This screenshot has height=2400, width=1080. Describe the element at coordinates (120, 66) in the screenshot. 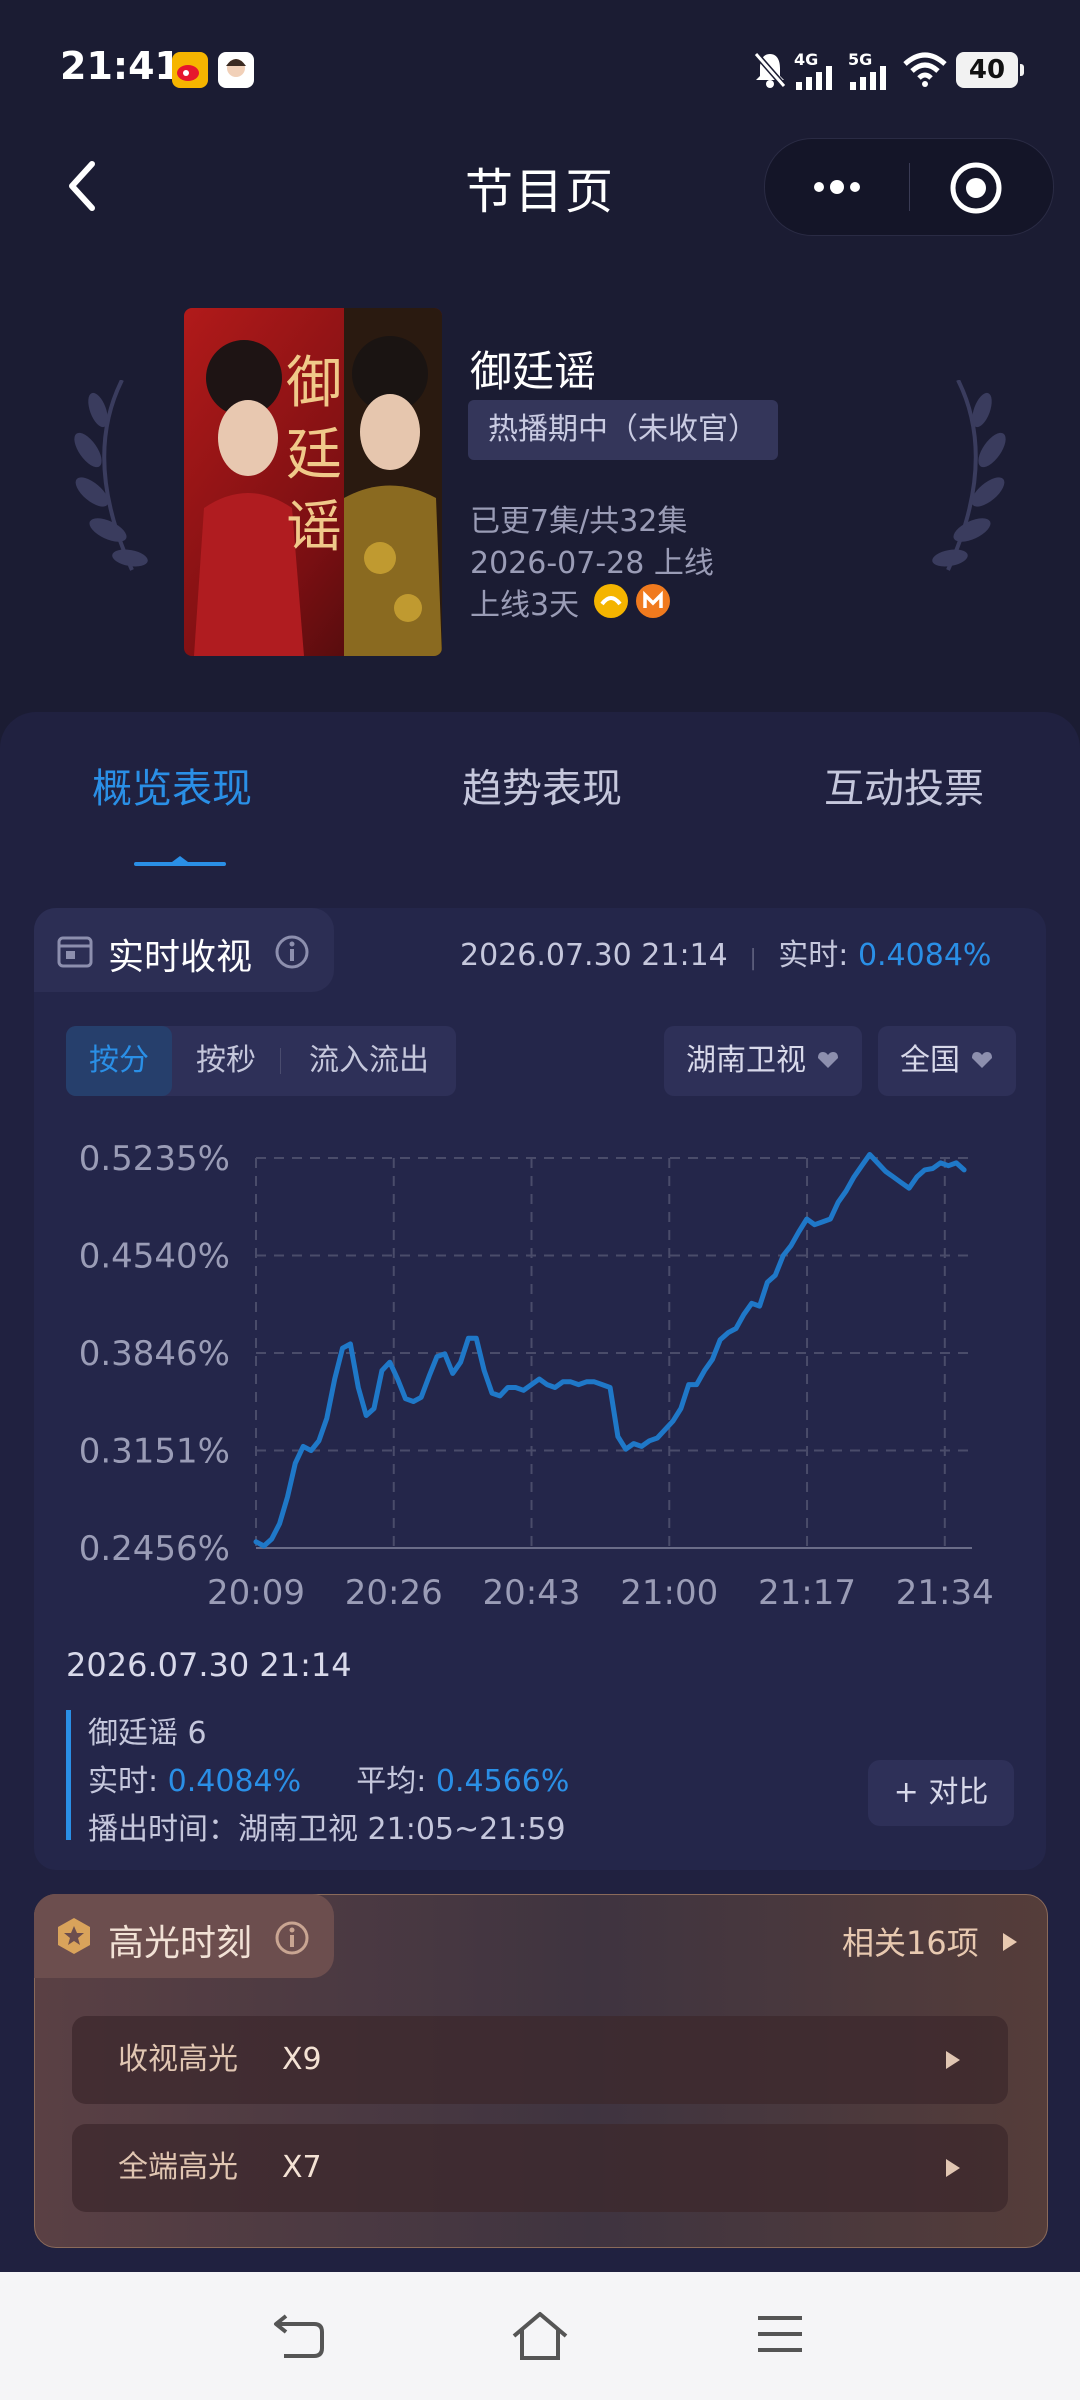

I see `status-time: 21:41` at that location.